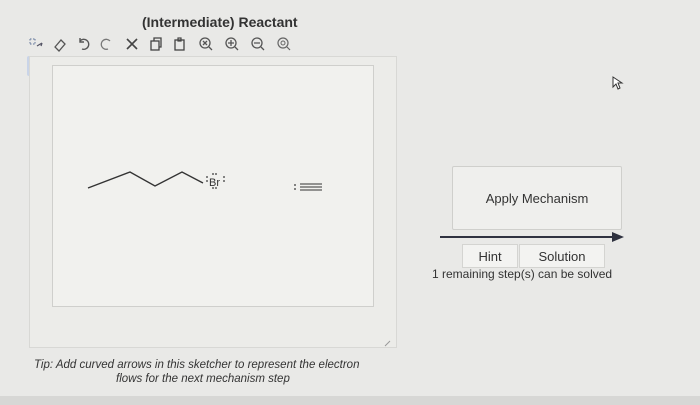  What do you see at coordinates (490, 256) in the screenshot?
I see `hint-button: Hint` at bounding box center [490, 256].